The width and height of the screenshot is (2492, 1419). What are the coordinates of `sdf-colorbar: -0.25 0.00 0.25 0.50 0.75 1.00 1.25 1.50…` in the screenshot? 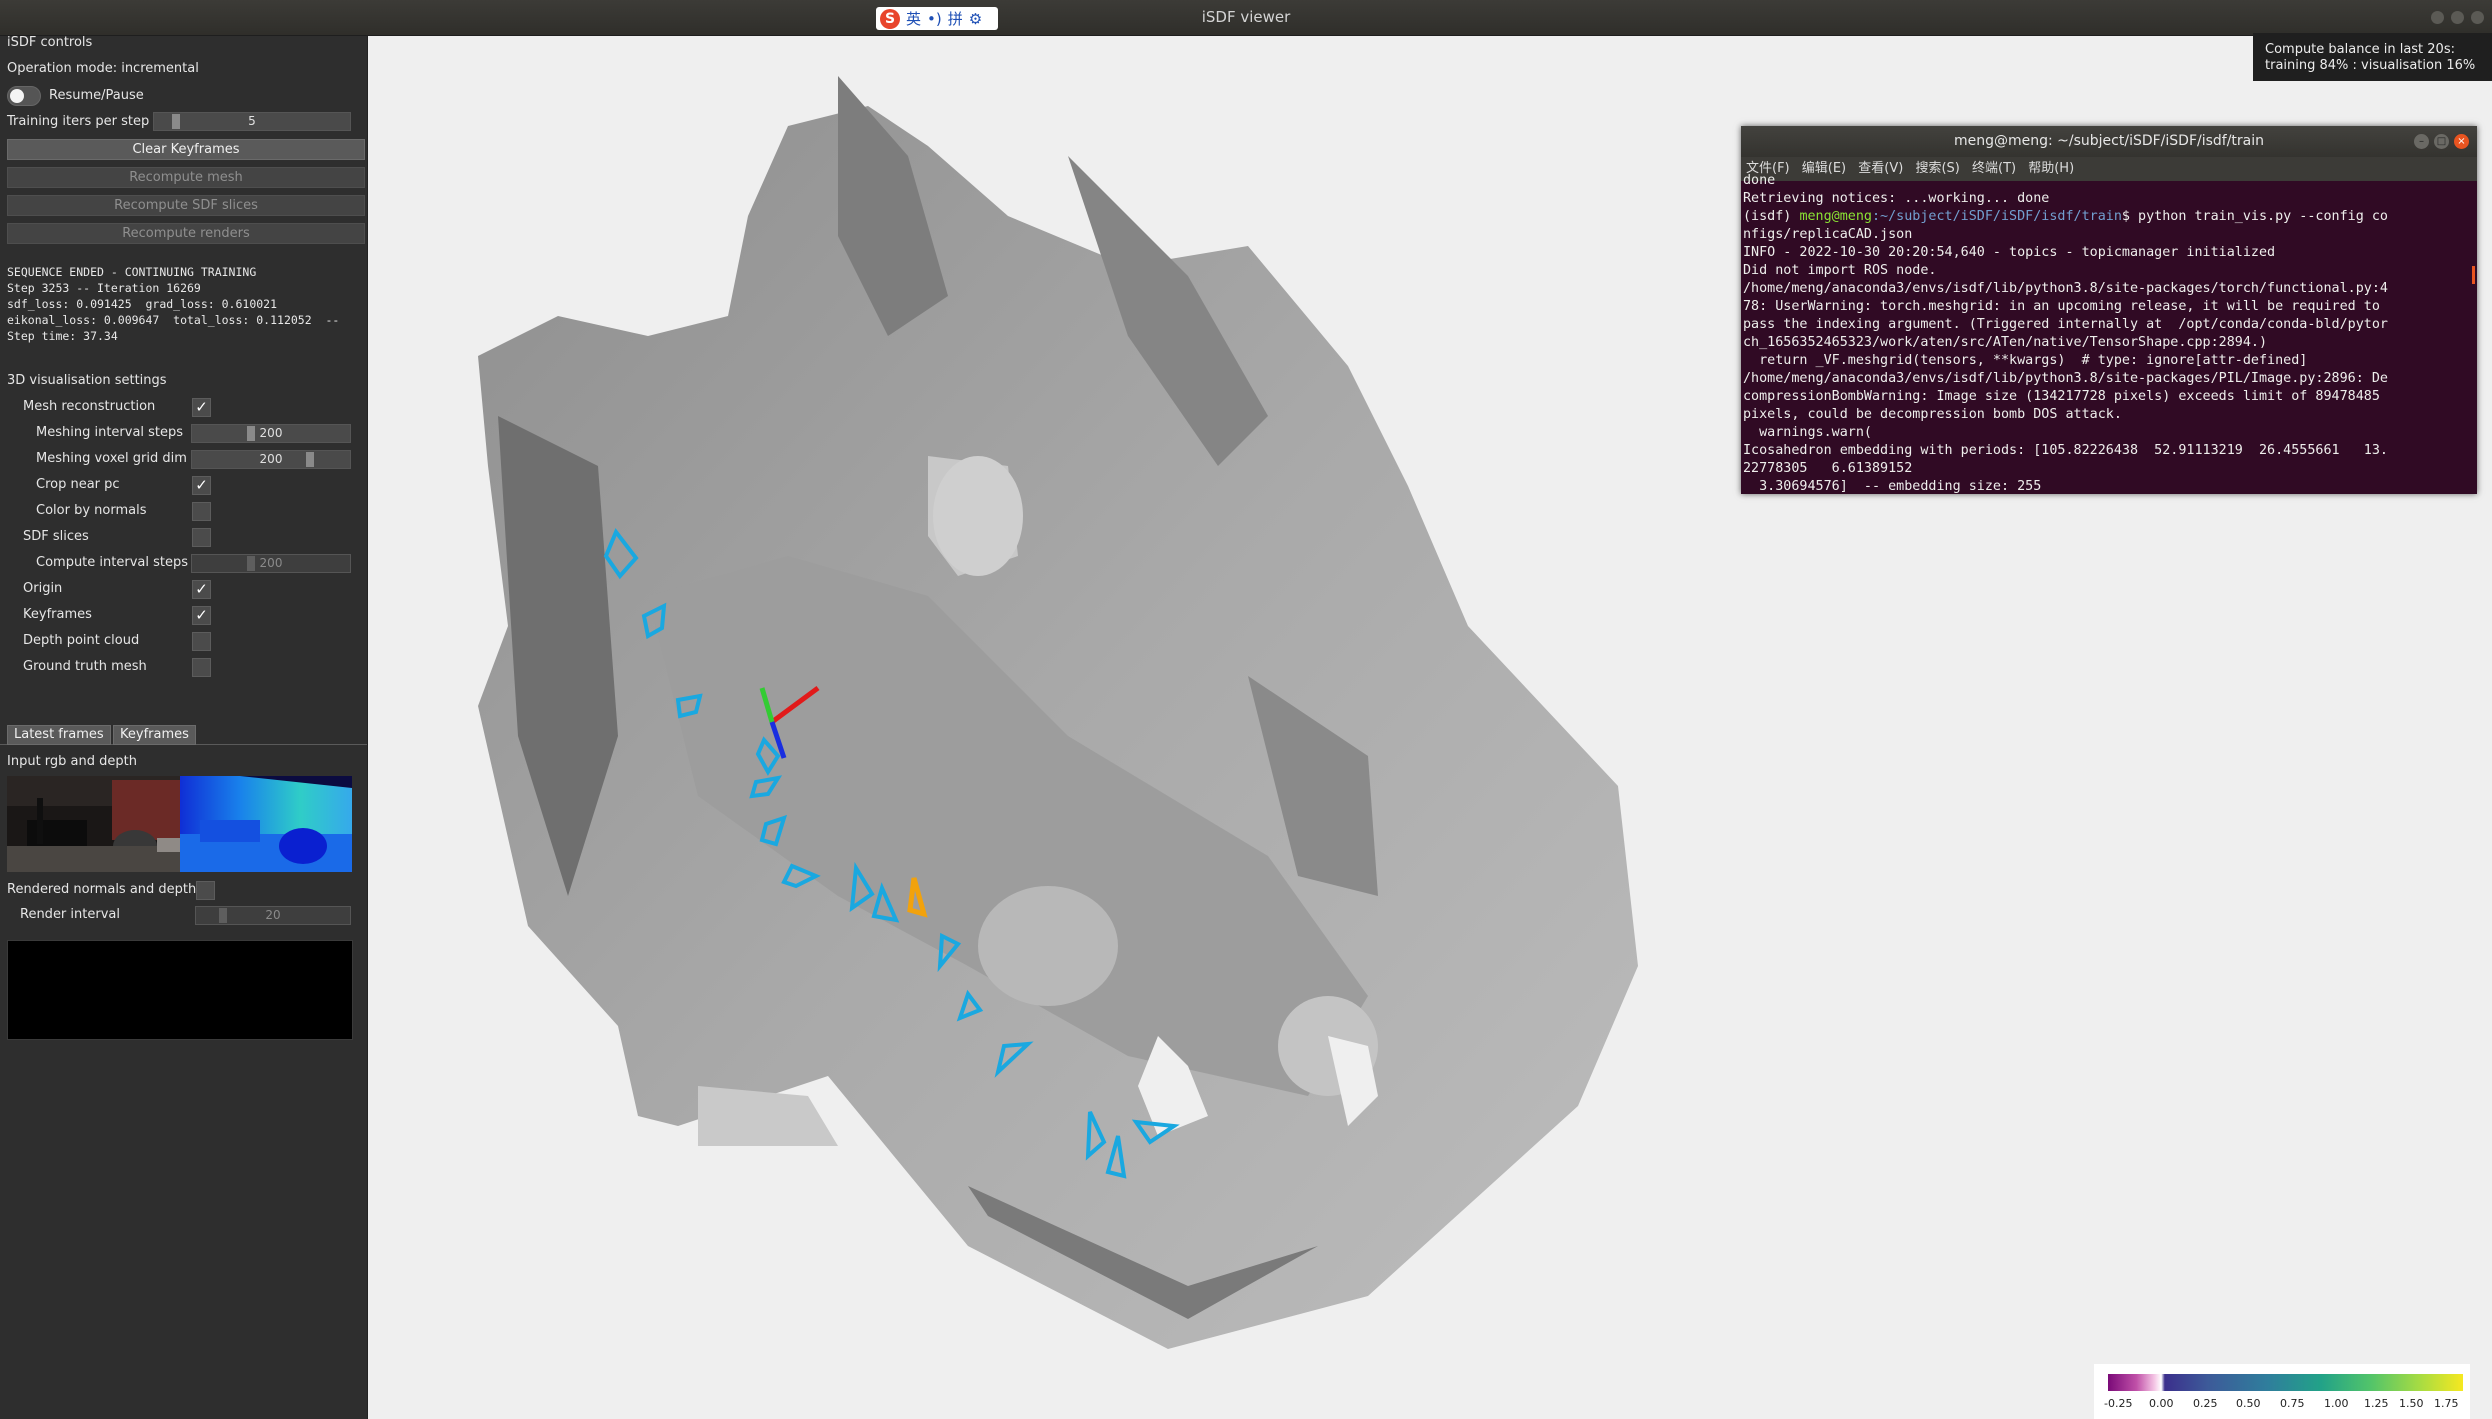 It's located at (2282, 1391).